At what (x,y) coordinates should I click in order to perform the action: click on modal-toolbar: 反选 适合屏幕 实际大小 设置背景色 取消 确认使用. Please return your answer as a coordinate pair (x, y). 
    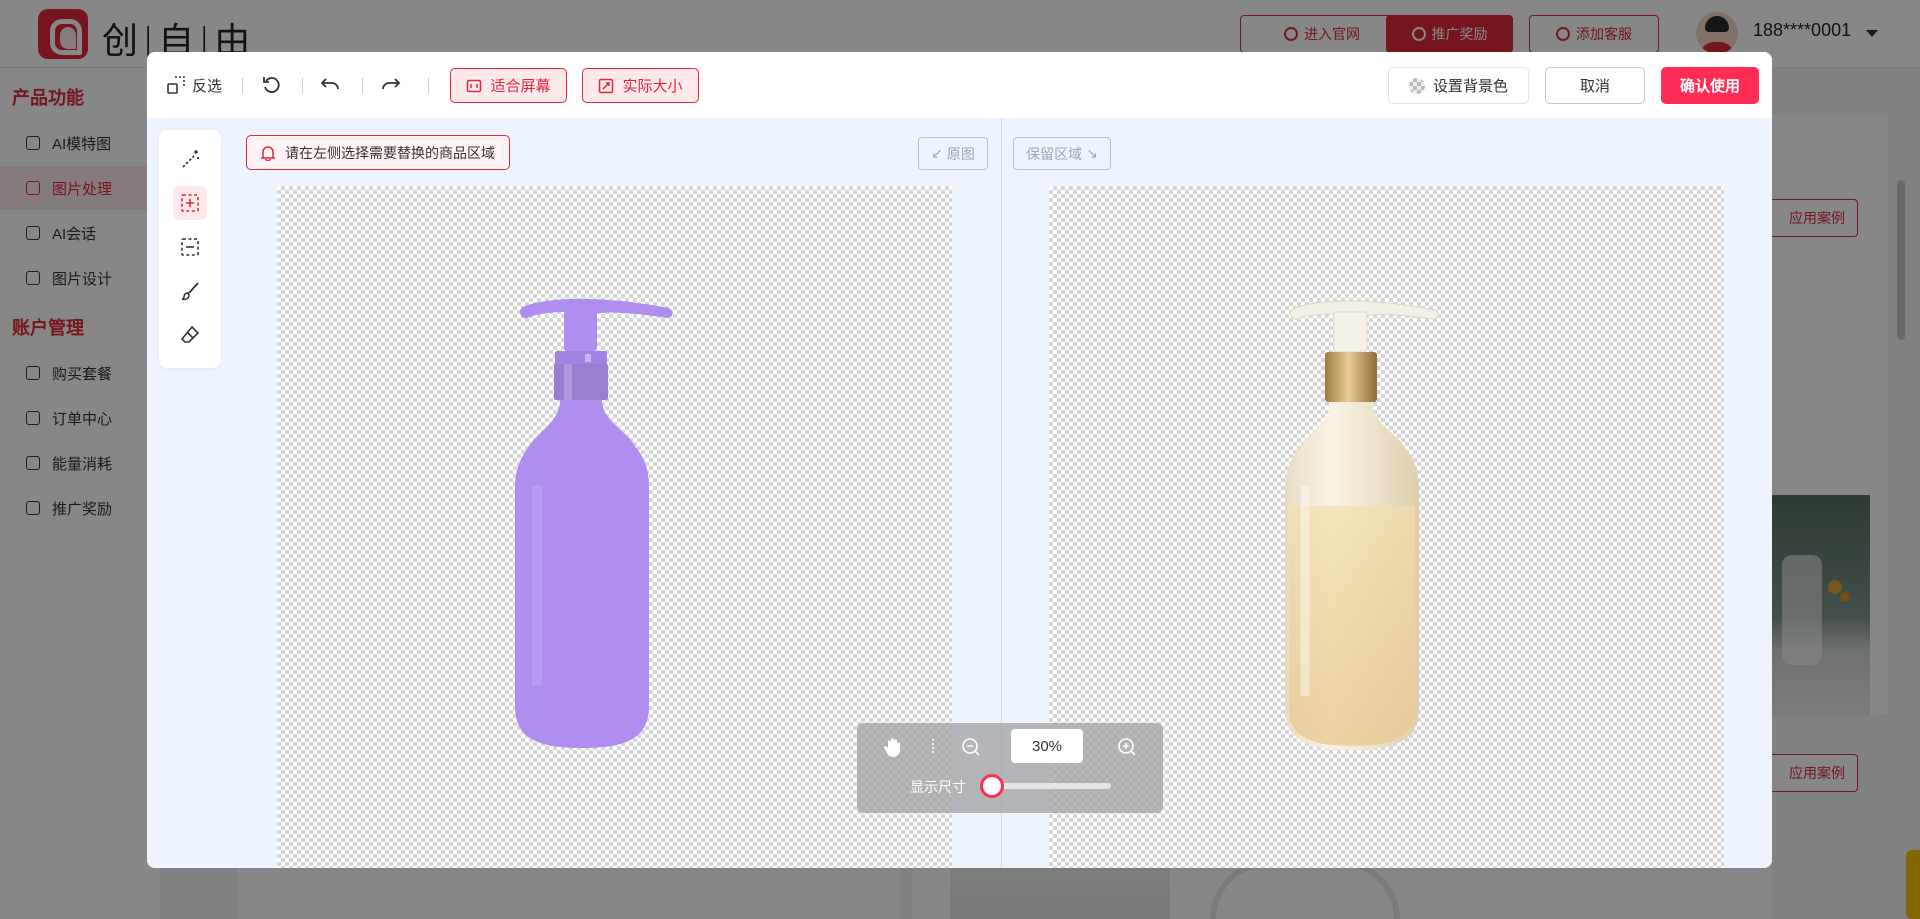
    Looking at the image, I should click on (959, 85).